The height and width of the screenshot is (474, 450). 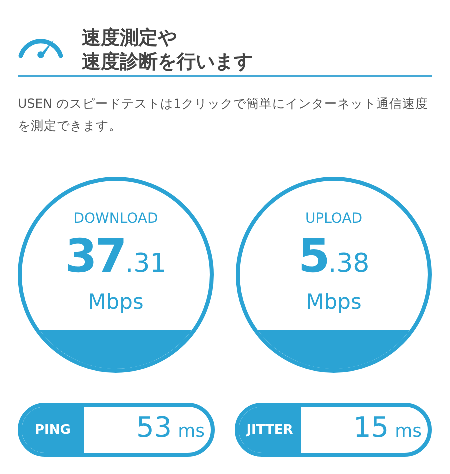 What do you see at coordinates (270, 430) in the screenshot?
I see `stat-label: JITTER` at bounding box center [270, 430].